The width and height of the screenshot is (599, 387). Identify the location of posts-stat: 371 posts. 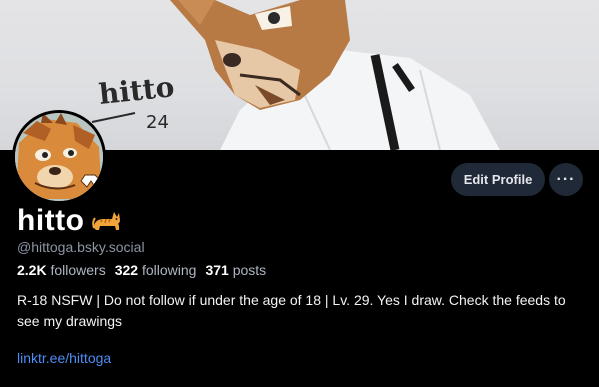
(235, 270).